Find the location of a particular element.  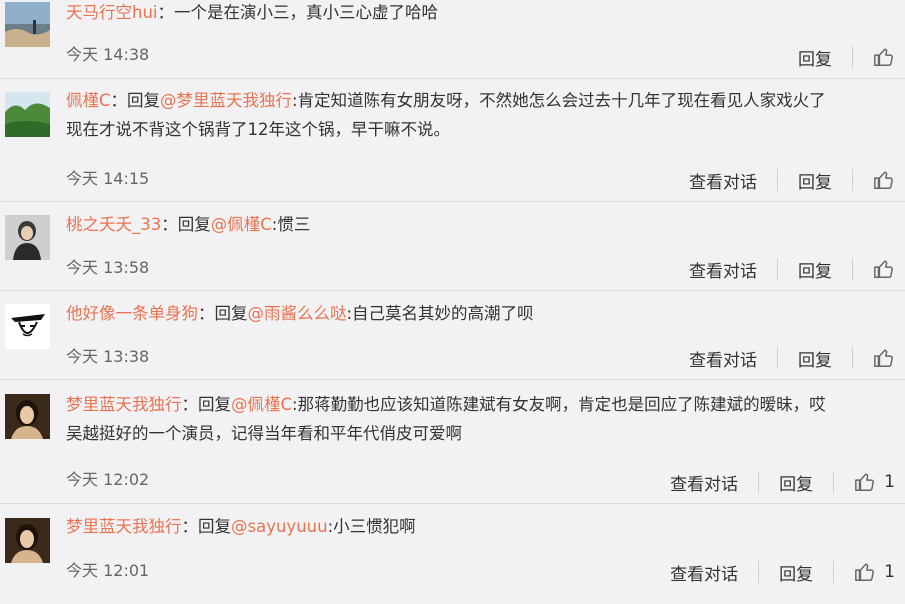

comment-body: :自己莫名其妙的高潮了呗 is located at coordinates (440, 313).